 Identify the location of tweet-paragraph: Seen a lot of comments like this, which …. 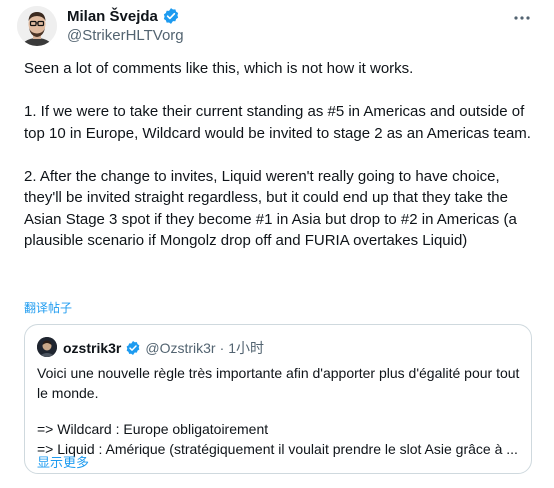
(219, 68).